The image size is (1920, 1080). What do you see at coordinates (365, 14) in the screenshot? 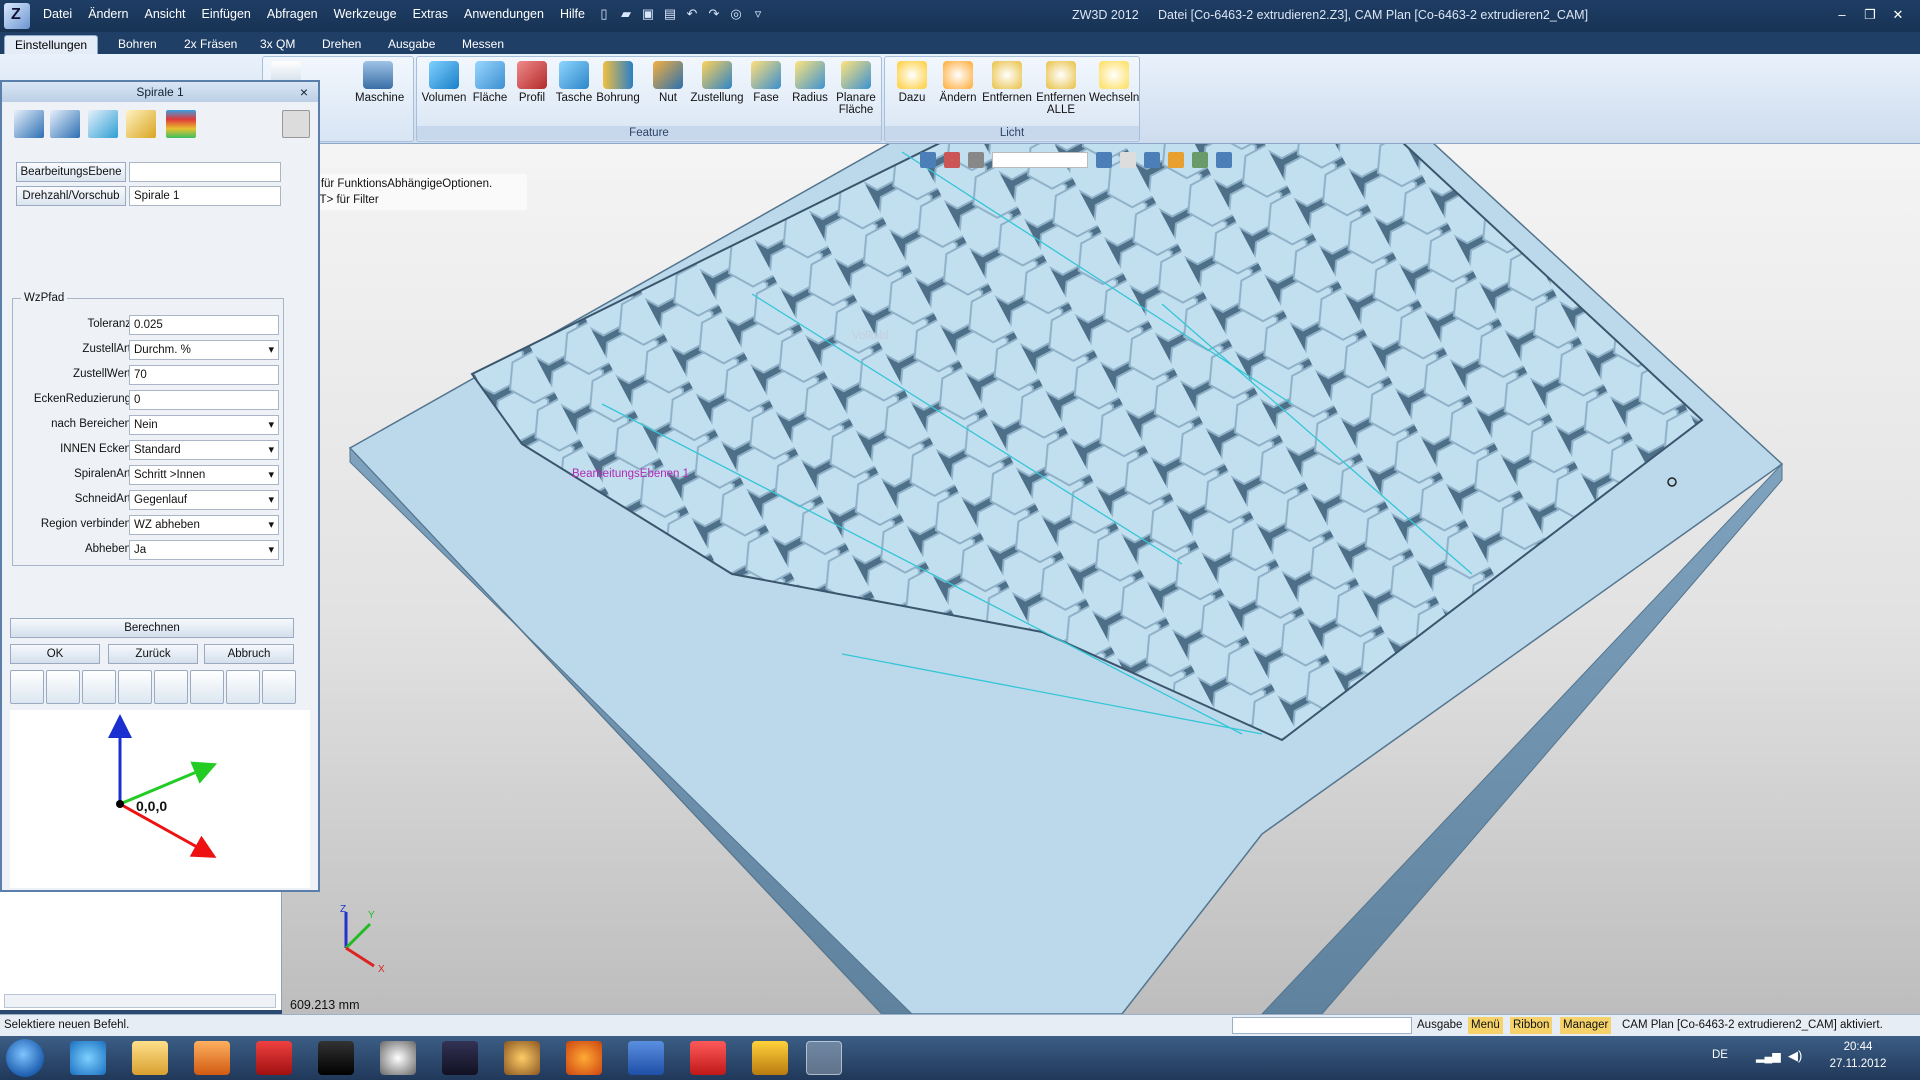
I see `menu-werkzeuge: Werkzeuge` at bounding box center [365, 14].